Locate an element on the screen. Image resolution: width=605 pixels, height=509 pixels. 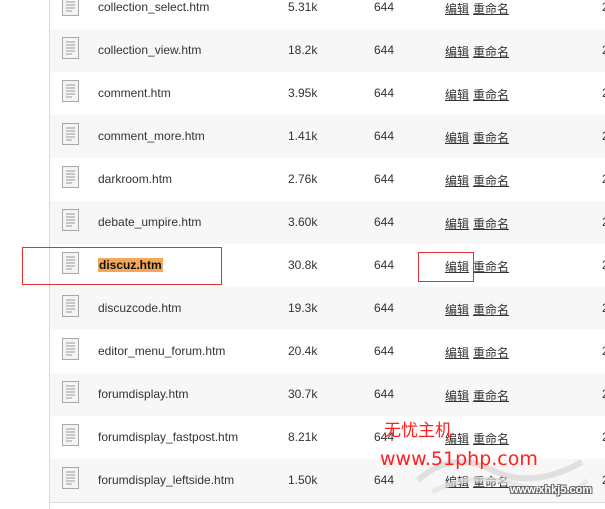
file-size: 30.7k is located at coordinates (303, 394).